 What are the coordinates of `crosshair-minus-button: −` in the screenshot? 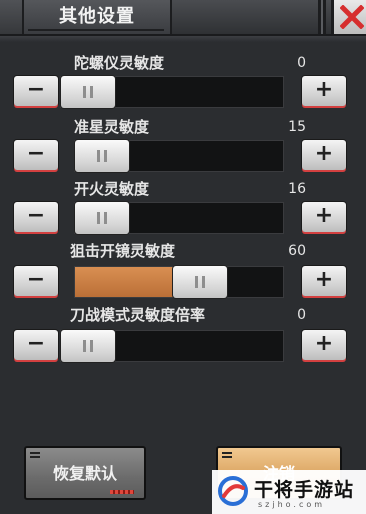 It's located at (36, 155).